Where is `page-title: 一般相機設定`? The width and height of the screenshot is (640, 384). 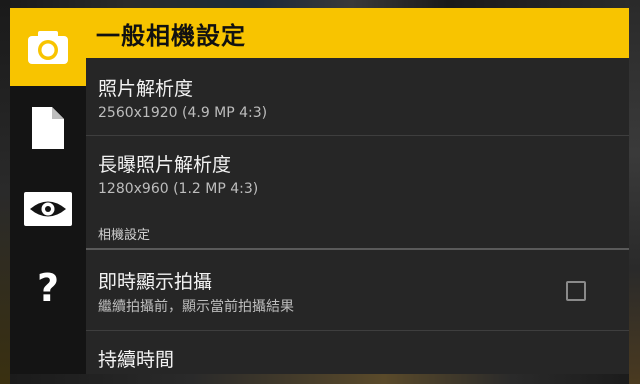
page-title: 一般相機設定 is located at coordinates (171, 35).